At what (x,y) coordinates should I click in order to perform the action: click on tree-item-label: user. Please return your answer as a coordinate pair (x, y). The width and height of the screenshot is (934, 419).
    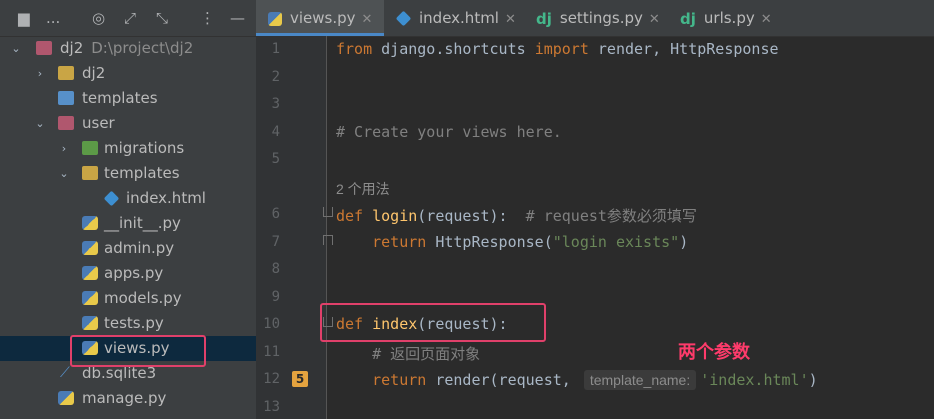
    Looking at the image, I should click on (98, 123).